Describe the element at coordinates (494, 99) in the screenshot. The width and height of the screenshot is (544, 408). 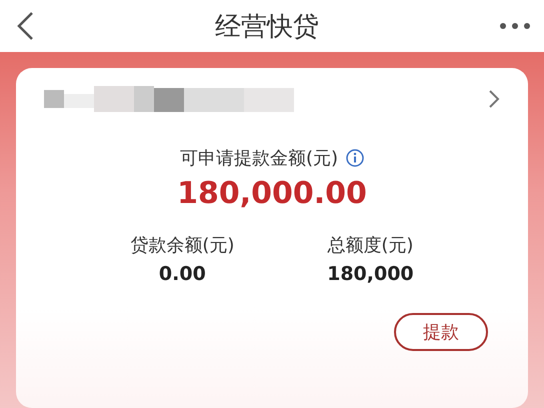
I see `chevron-right-icon` at that location.